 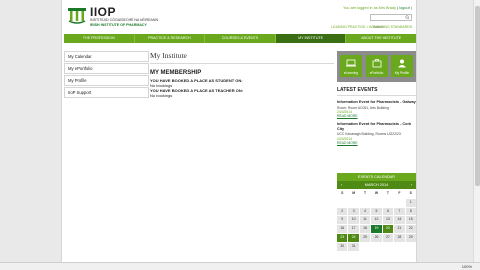 I want to click on calendar-nav: ‹ MARCH 2014 ›, so click(x=376, y=185).